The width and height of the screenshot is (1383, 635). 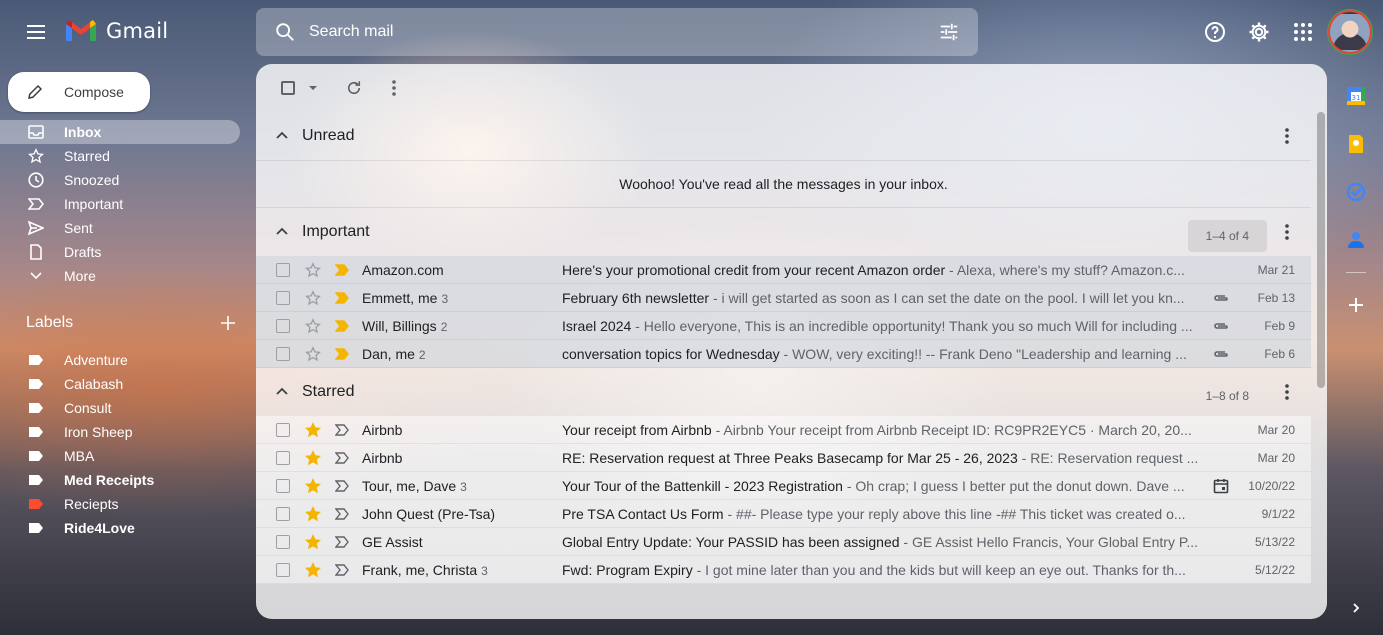 What do you see at coordinates (285, 32) in the screenshot?
I see `search-icon` at bounding box center [285, 32].